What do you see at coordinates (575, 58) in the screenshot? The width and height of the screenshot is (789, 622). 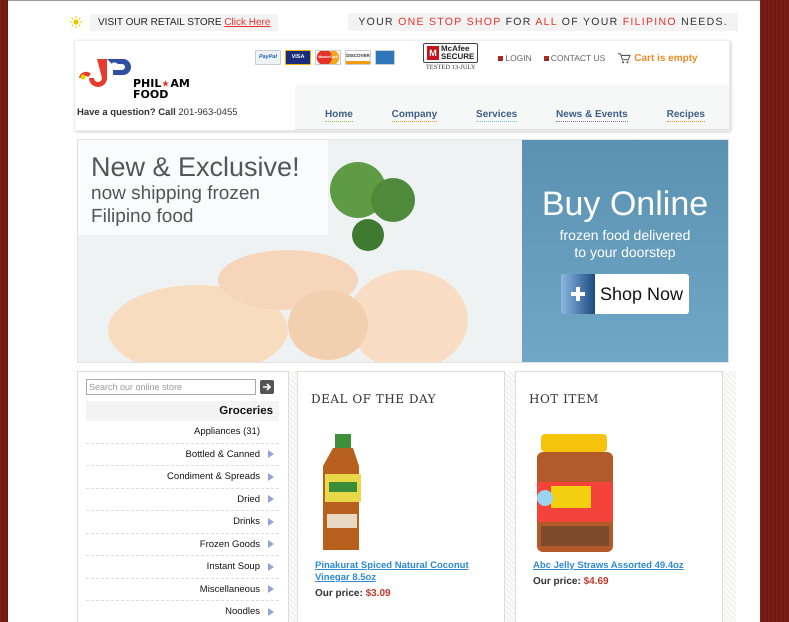 I see `header-link: CONTACT US` at bounding box center [575, 58].